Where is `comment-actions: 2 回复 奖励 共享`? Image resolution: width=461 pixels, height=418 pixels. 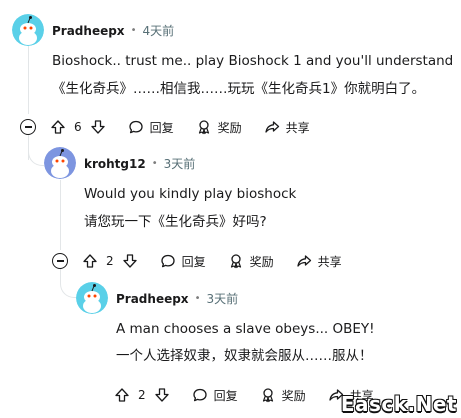 comment-actions: 2 回复 奖励 共享 is located at coordinates (223, 261).